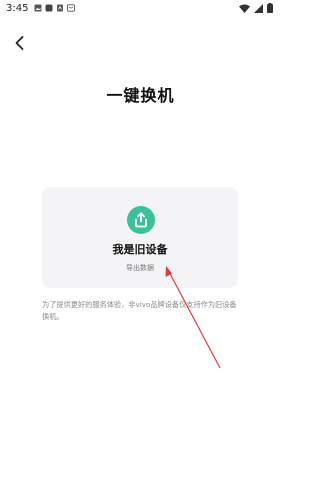 The image size is (320, 499). I want to click on chevron-left-icon, so click(19, 43).